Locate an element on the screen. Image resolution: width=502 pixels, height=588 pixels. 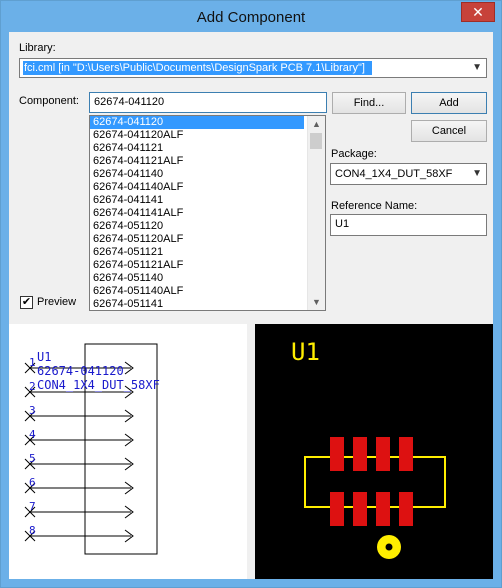
close-icon: ✕ is located at coordinates (478, 12).